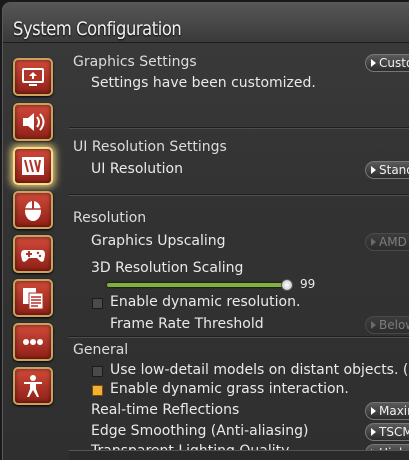 The width and height of the screenshot is (409, 460). I want to click on frame-rate-threshold-button: Below 30fps, so click(387, 325).